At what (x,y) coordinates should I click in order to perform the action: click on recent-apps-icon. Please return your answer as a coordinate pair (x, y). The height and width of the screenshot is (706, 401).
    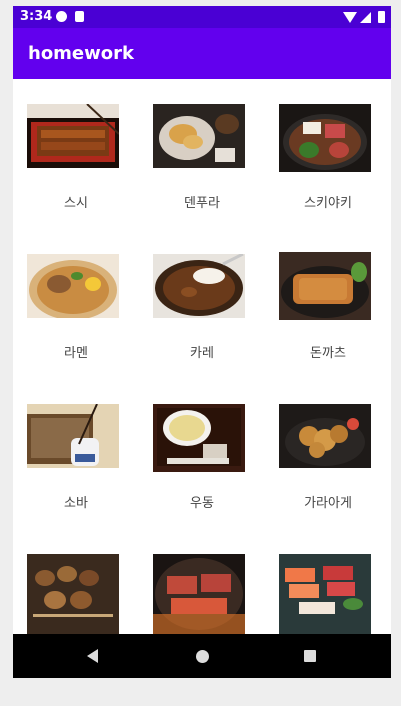
    Looking at the image, I should click on (310, 656).